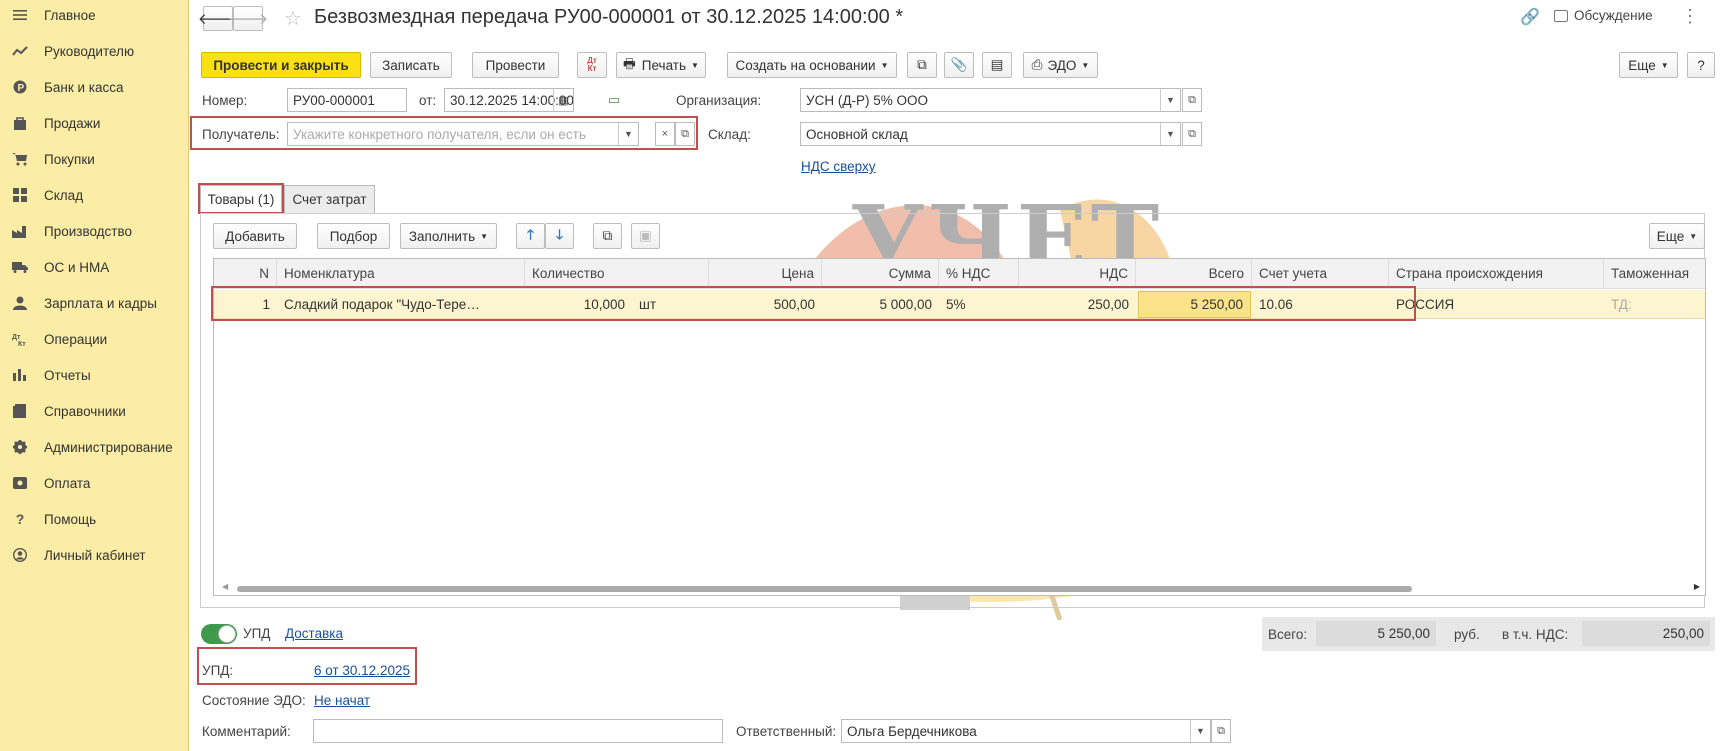  I want to click on sidebar-item-sales: Продажи, so click(94, 123).